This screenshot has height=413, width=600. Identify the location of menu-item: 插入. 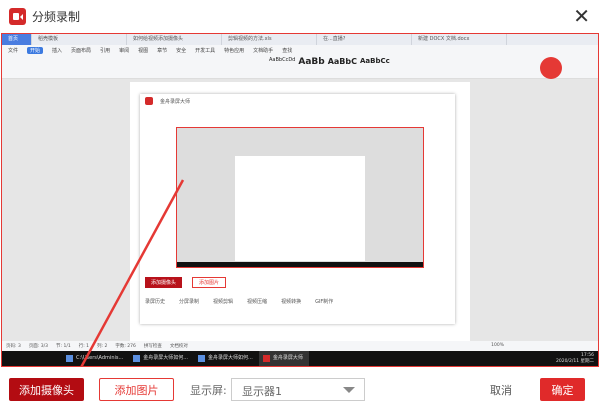
(57, 50).